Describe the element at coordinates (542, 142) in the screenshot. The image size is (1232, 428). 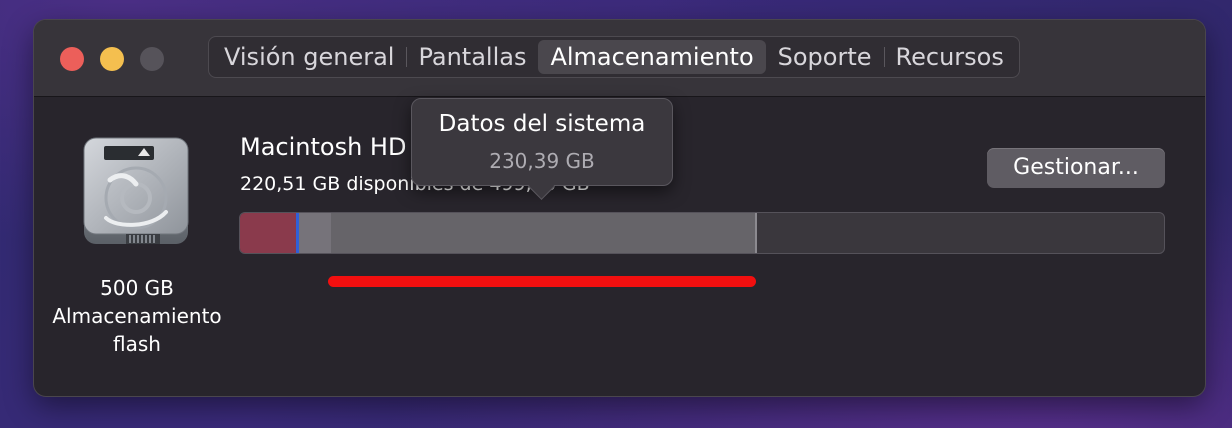
I see `storage-tooltip: Datos del sistema 230,39 GB` at that location.